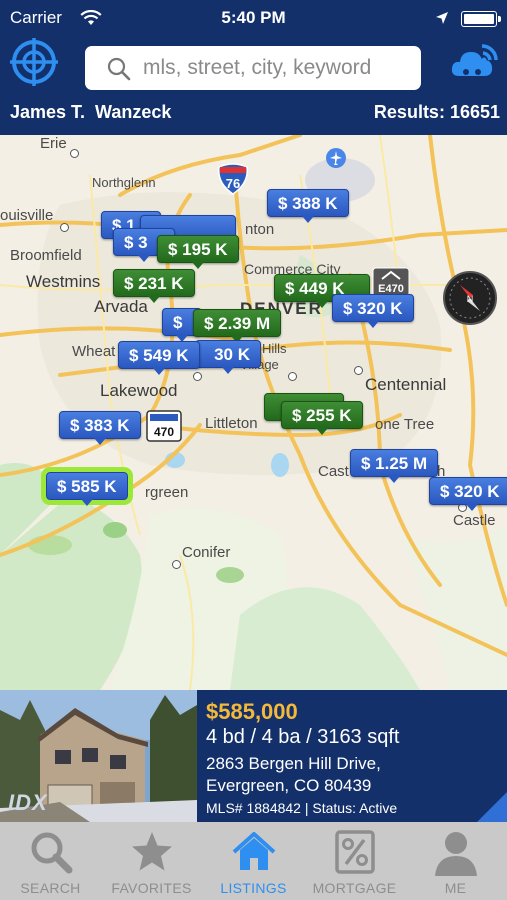  I want to click on tab-mortgage: MORTGAGE, so click(354, 861).